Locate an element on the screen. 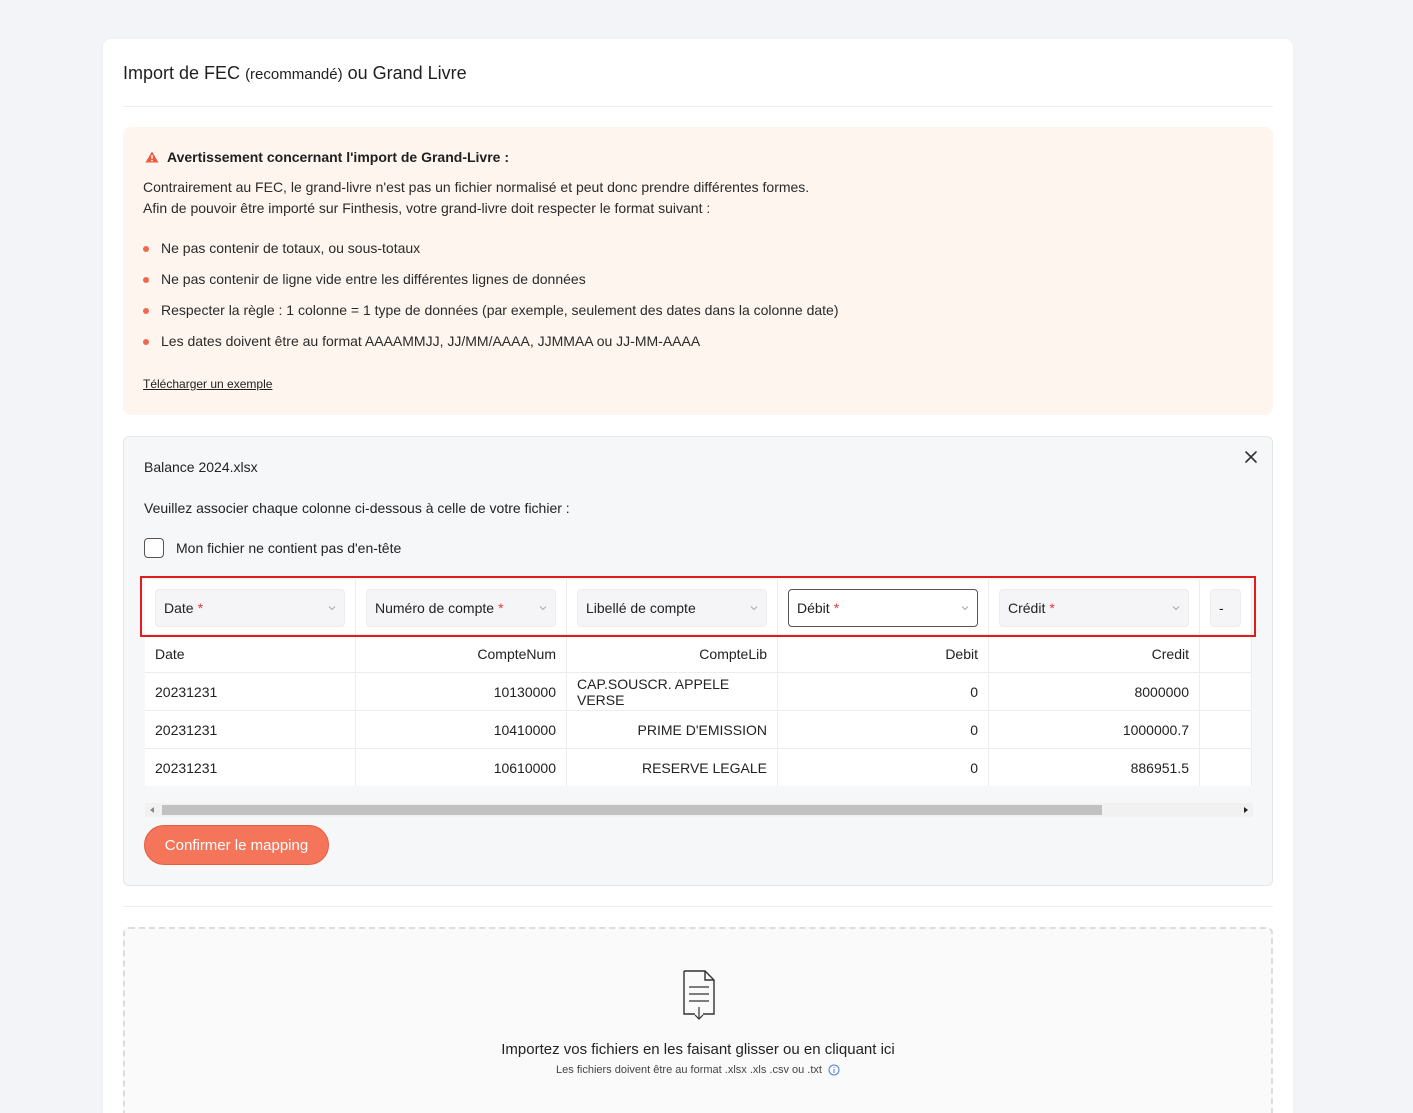  table-cell: 1000000.7 is located at coordinates (1094, 729).